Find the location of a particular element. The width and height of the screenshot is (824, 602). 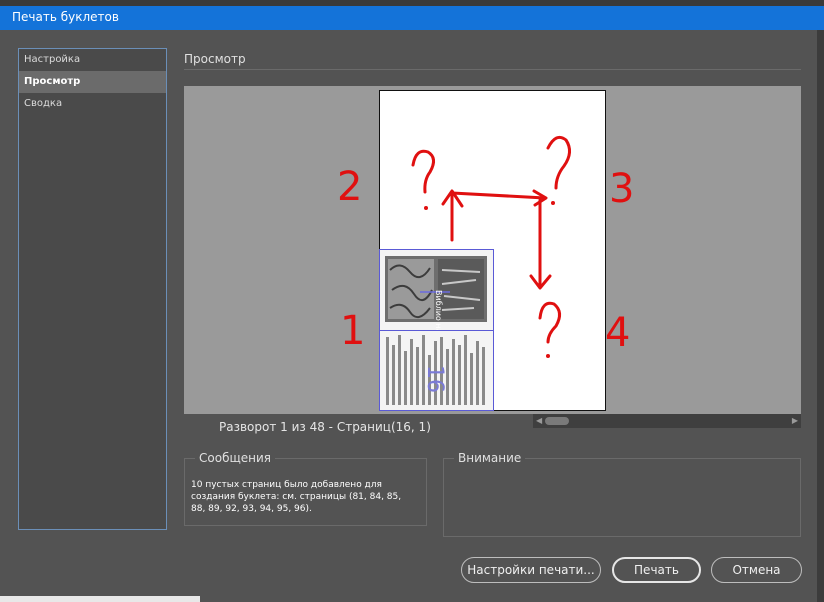

section-title: Просмотр is located at coordinates (215, 59).